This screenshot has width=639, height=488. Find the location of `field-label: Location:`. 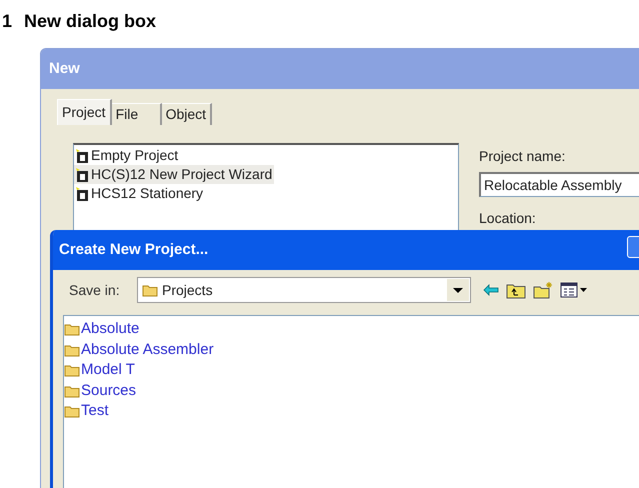

field-label: Location: is located at coordinates (508, 218).